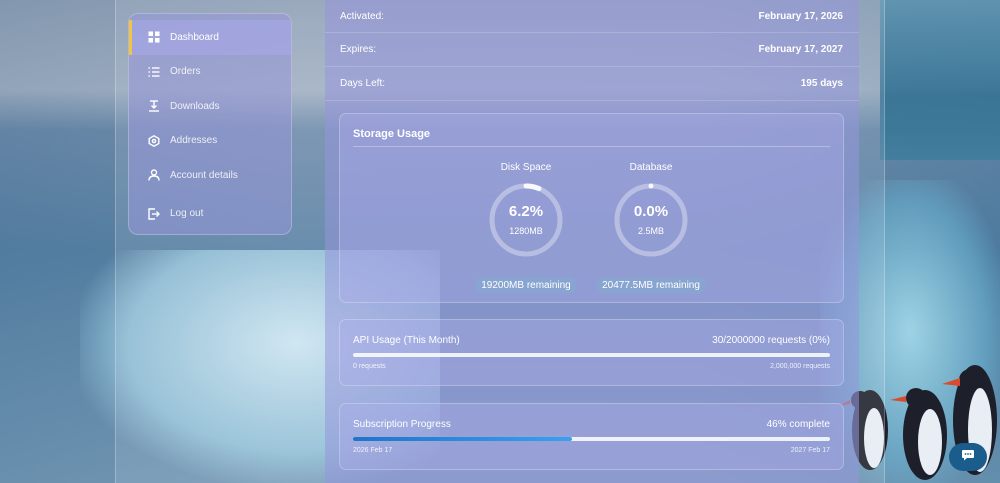  I want to click on chat-bubble-icon, so click(968, 457).